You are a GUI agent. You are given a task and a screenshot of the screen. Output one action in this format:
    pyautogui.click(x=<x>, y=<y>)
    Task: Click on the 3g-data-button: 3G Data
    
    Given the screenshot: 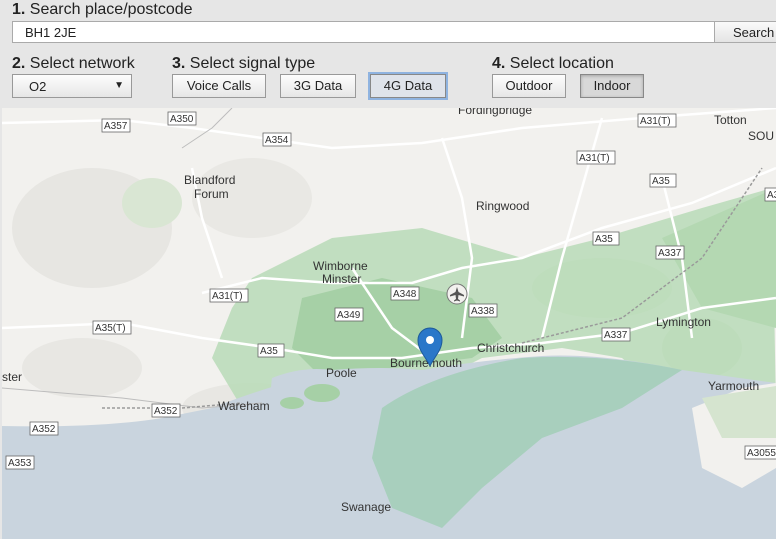 What is the action you would take?
    pyautogui.click(x=318, y=86)
    